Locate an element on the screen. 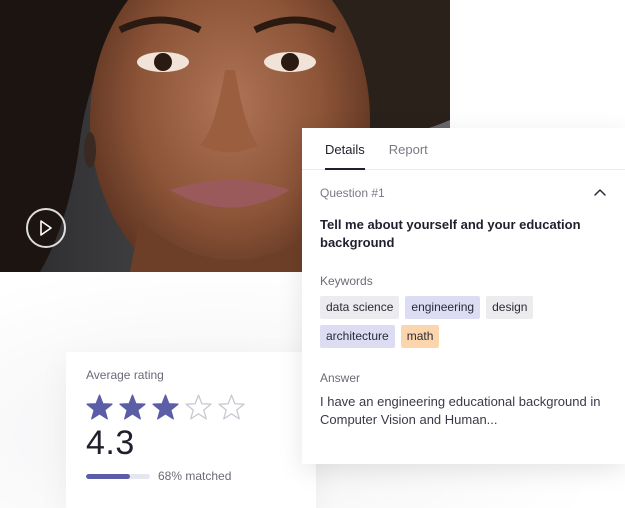 The image size is (625, 508). answer-label: Answer is located at coordinates (340, 378).